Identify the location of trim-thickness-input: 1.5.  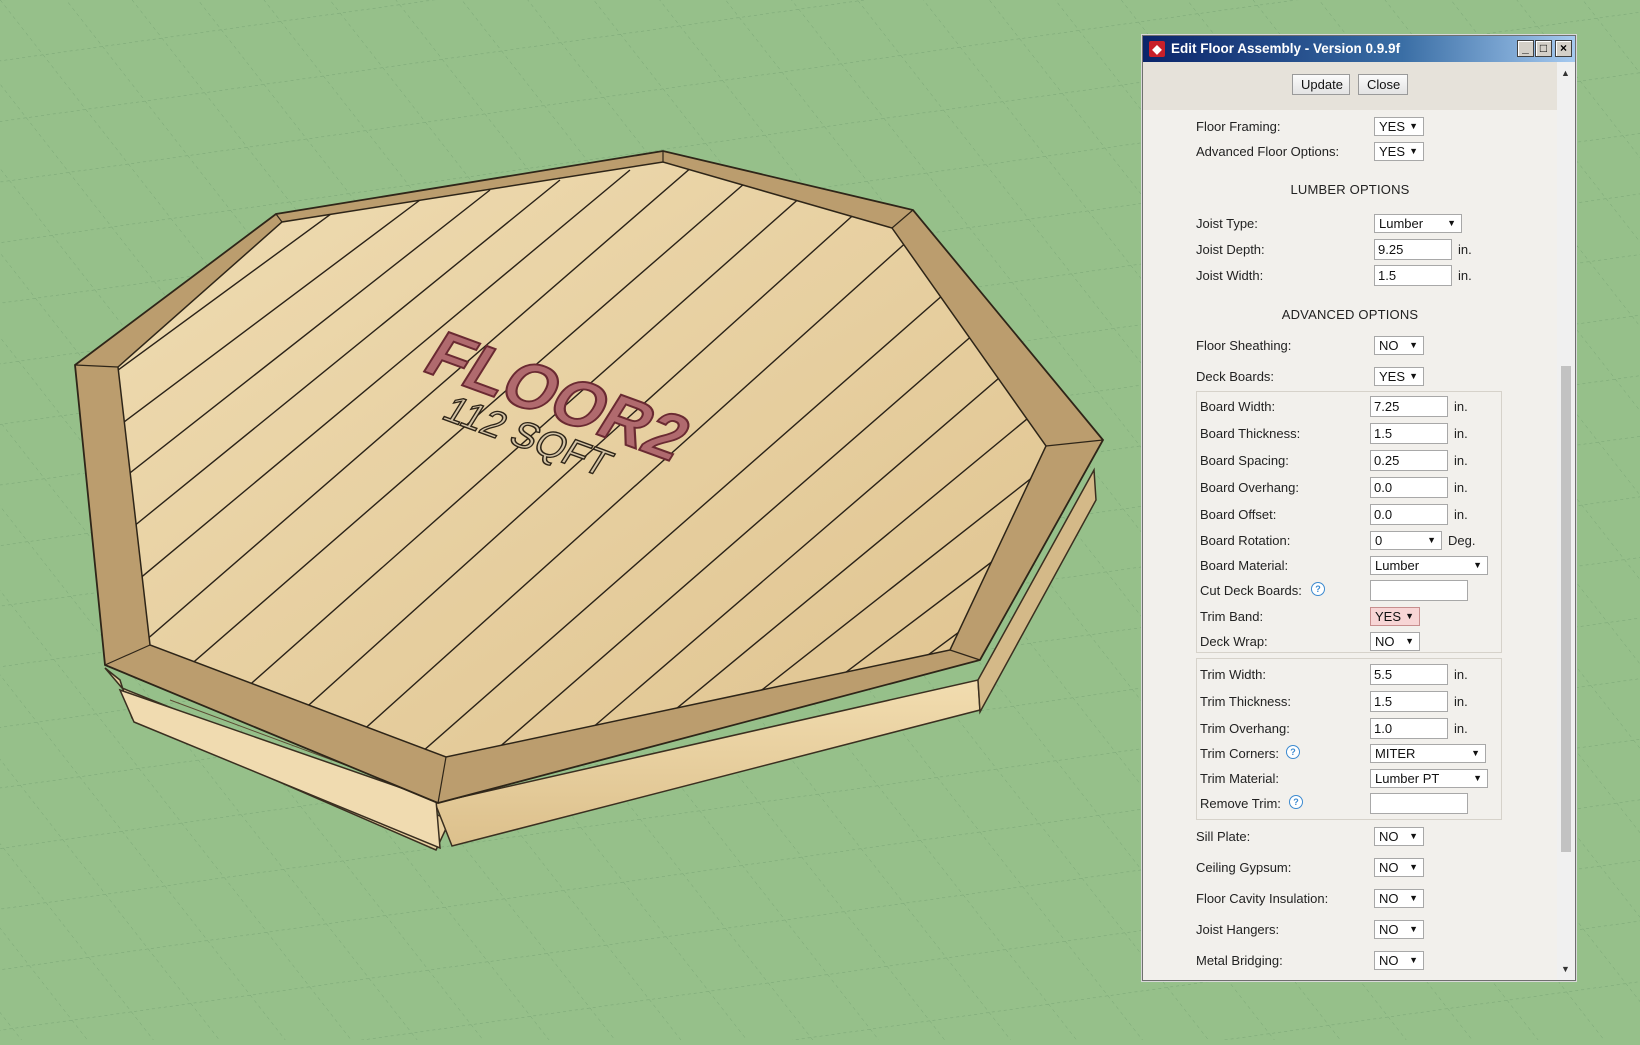
(1409, 701).